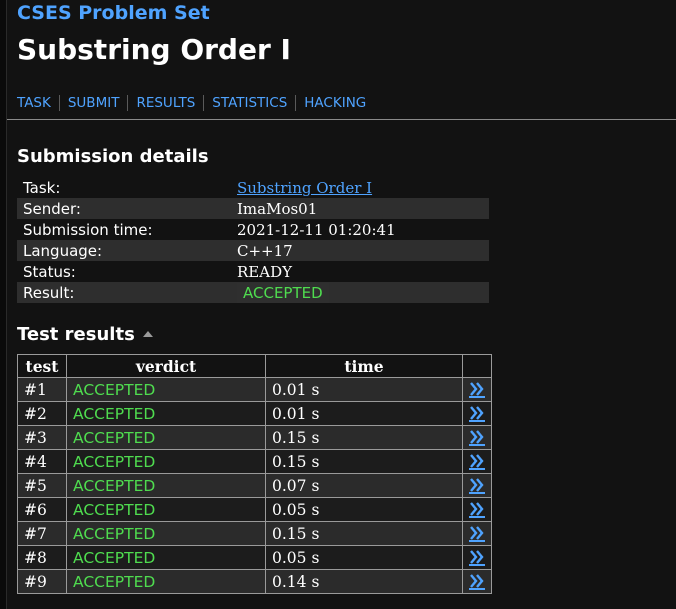  Describe the element at coordinates (42, 437) in the screenshot. I see `test-id: #3` at that location.